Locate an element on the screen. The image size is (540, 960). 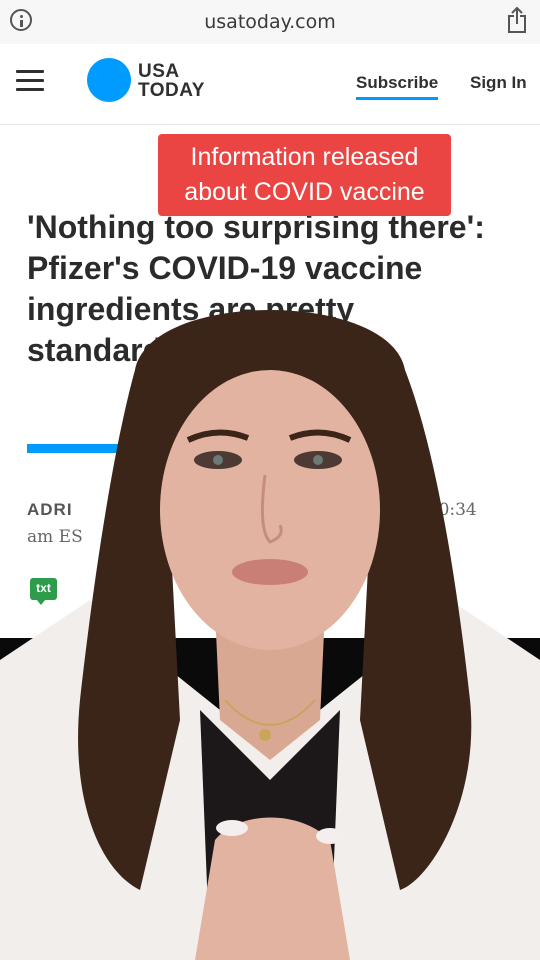
video-caption: Information released about COVID vaccine is located at coordinates (304, 175).